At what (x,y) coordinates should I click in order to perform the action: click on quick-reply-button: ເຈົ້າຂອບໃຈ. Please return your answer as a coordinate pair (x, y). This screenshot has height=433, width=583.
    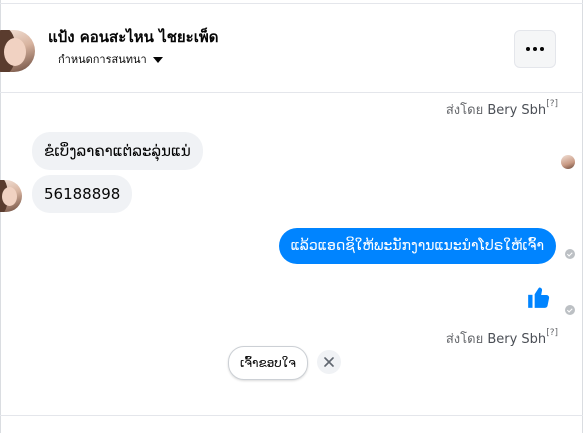
    Looking at the image, I should click on (268, 363).